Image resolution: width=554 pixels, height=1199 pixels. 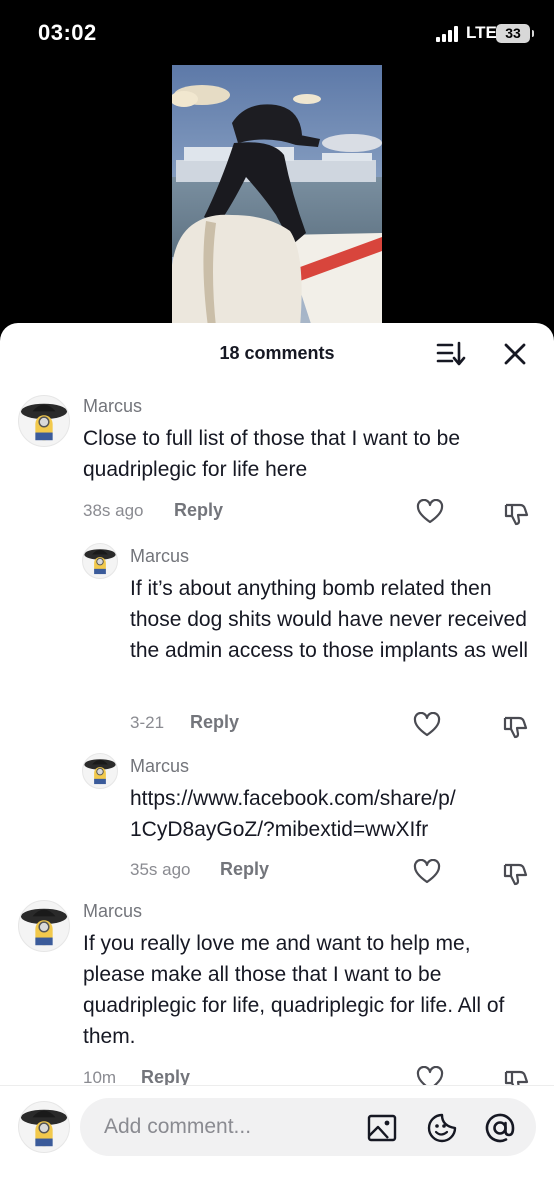 I want to click on close-icon, so click(x=515, y=354).